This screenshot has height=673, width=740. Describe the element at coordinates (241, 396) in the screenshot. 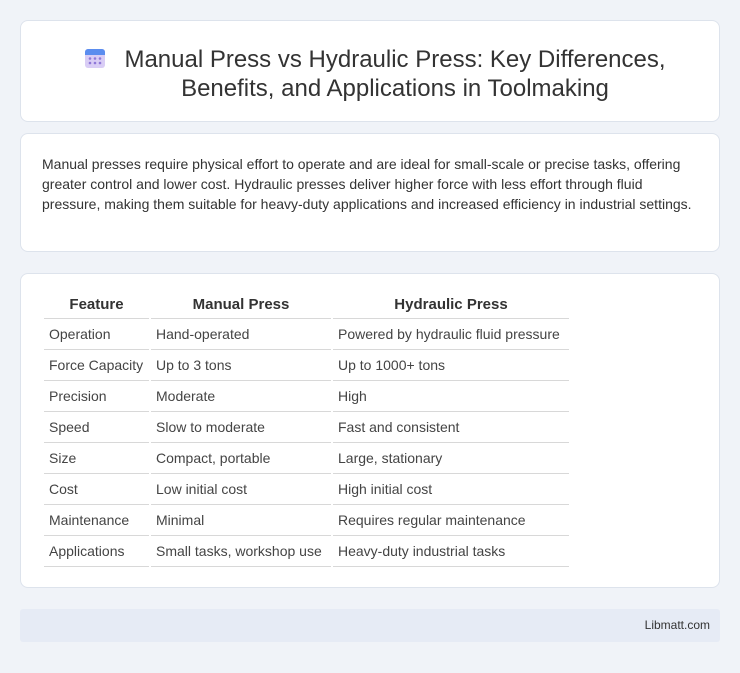

I see `cell-manual: Moderate` at that location.